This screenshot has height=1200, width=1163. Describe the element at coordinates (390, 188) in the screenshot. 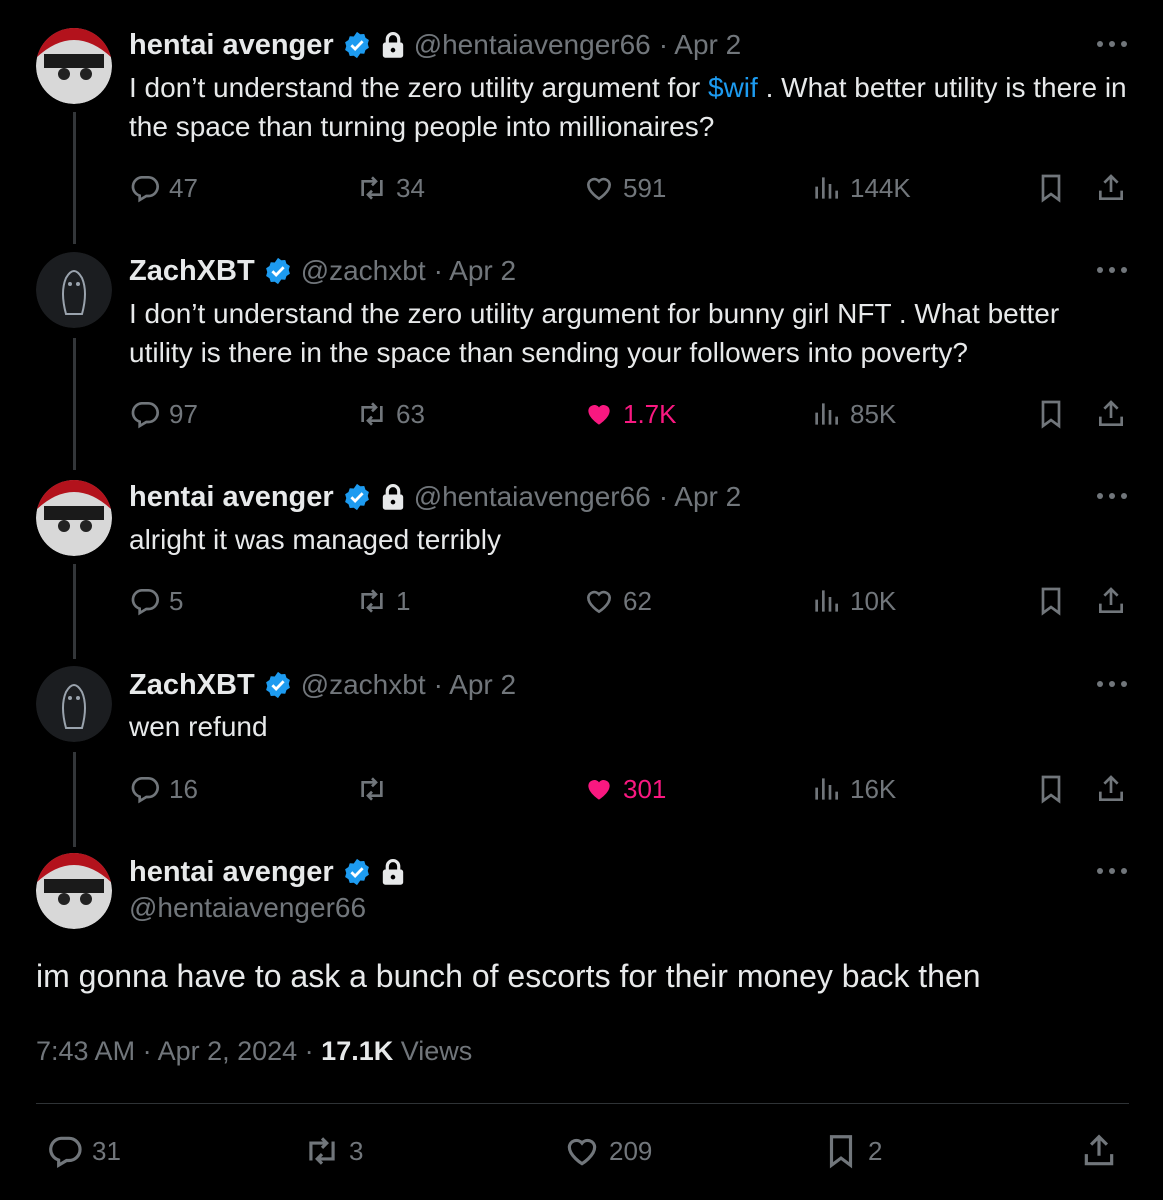

I see `retweet-button: 34` at that location.